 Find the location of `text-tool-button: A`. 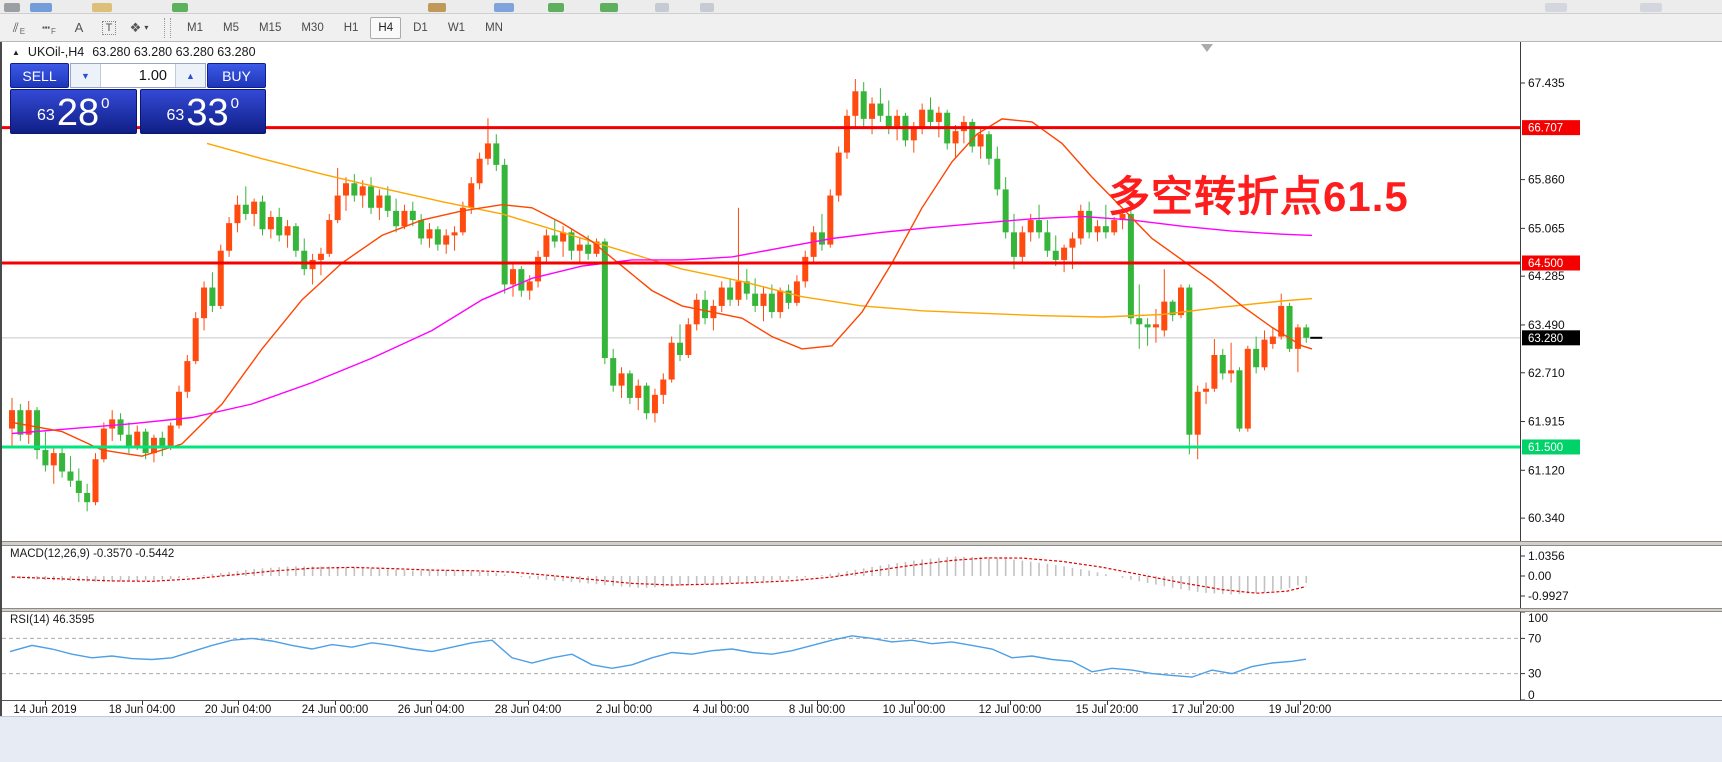

text-tool-button: A is located at coordinates (79, 28).